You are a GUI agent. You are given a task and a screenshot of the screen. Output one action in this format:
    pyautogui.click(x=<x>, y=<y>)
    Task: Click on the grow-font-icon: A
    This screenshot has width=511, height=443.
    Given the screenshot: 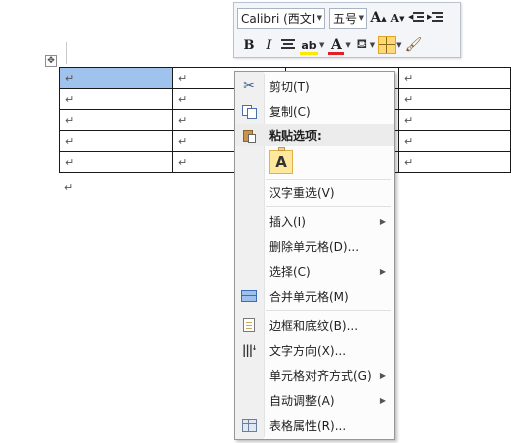 What is the action you would take?
    pyautogui.click(x=376, y=18)
    